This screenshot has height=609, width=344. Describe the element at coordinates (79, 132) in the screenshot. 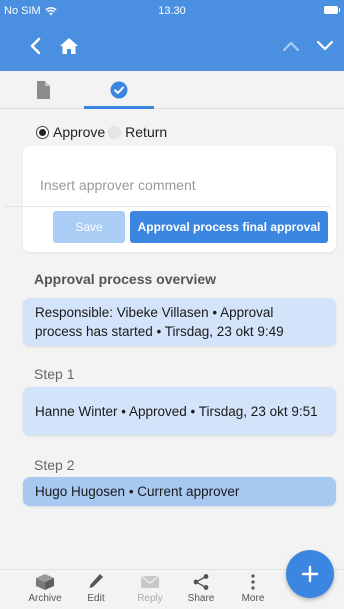

I see `approve-label: Approve` at that location.